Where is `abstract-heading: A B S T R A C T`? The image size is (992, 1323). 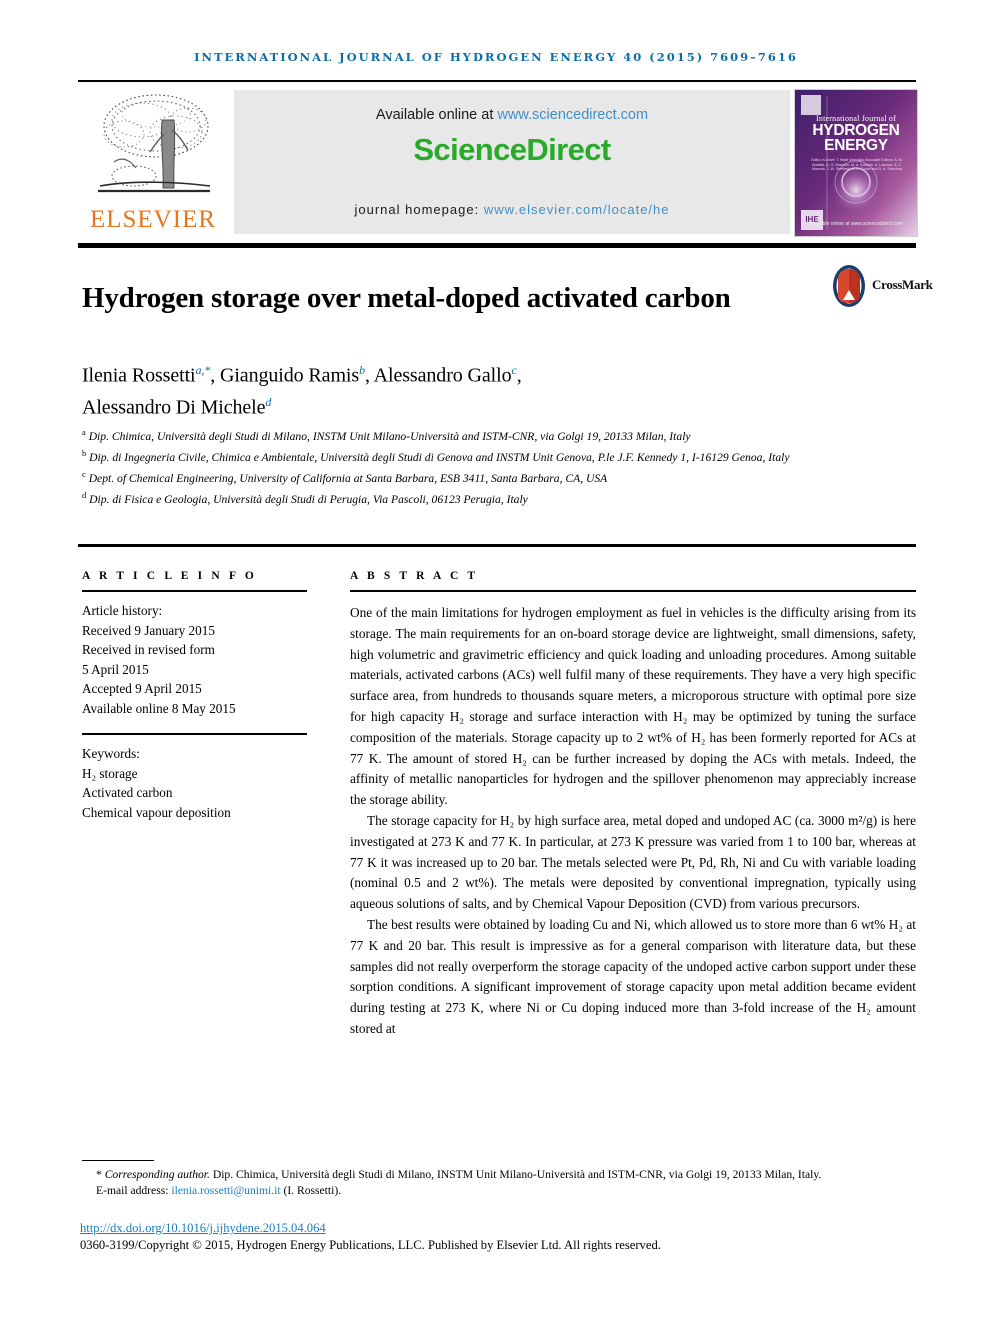
abstract-heading: A B S T R A C T is located at coordinates (414, 576).